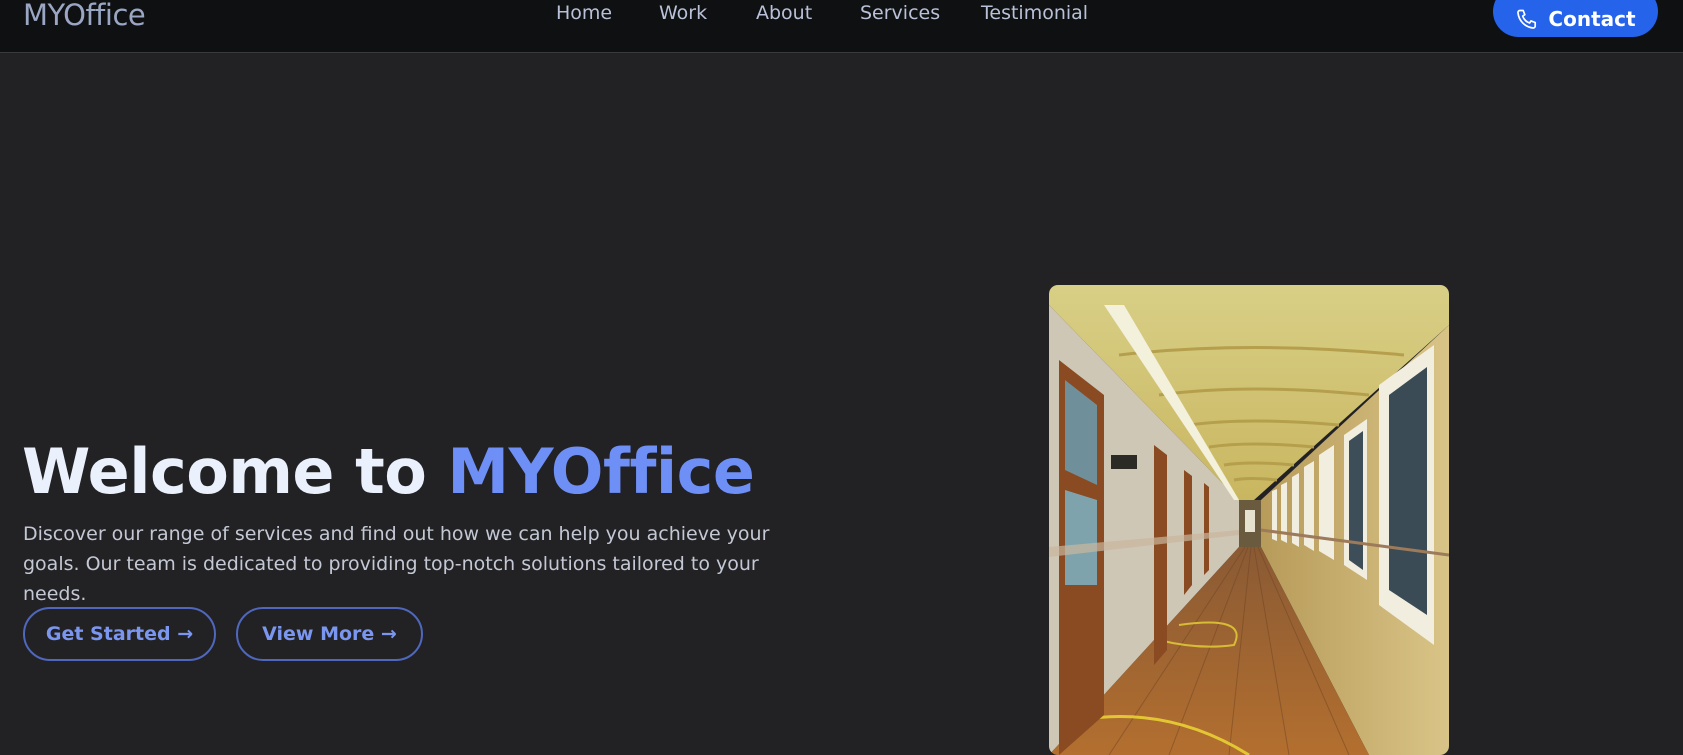  Describe the element at coordinates (900, 13) in the screenshot. I see `nav-services: Services` at that location.